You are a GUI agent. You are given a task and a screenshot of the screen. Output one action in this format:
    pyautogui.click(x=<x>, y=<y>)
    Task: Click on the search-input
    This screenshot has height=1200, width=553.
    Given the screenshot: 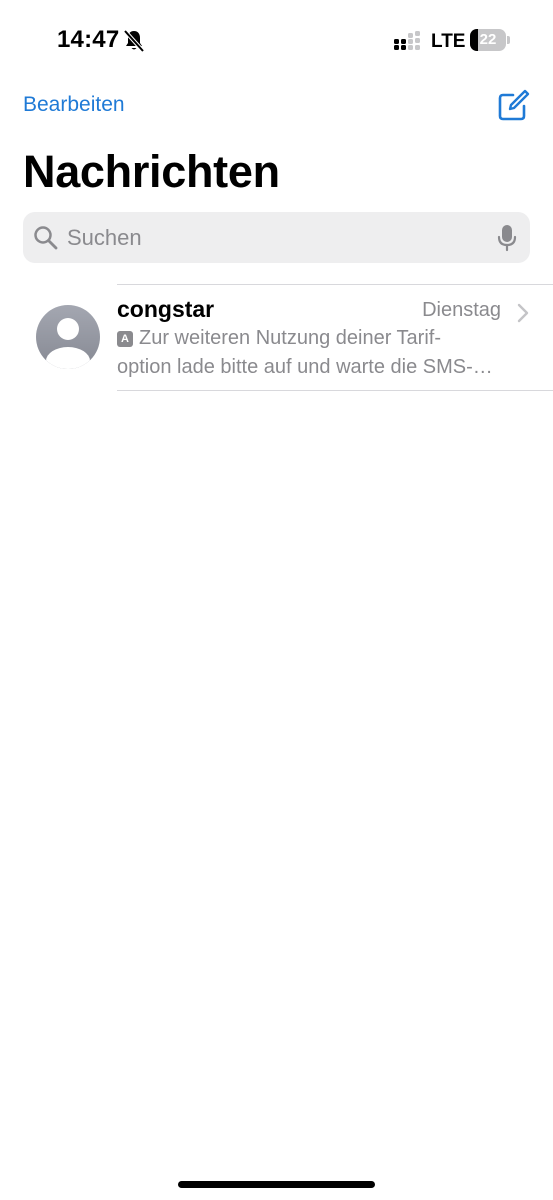 What is the action you would take?
    pyautogui.click(x=277, y=237)
    